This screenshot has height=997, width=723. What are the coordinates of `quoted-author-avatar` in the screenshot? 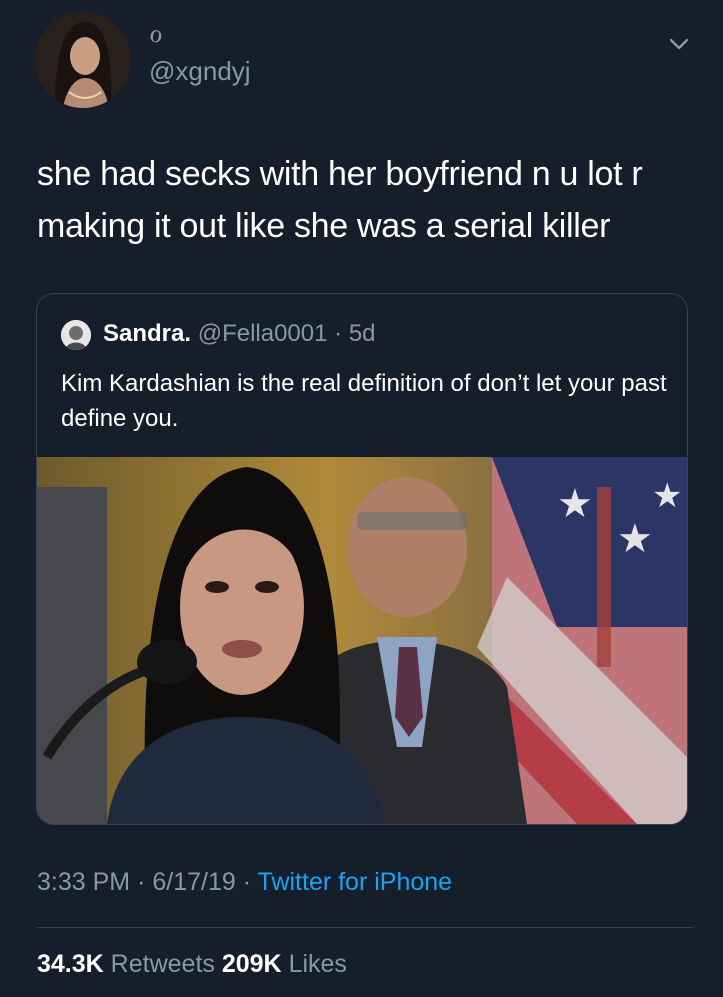 It's located at (76, 335).